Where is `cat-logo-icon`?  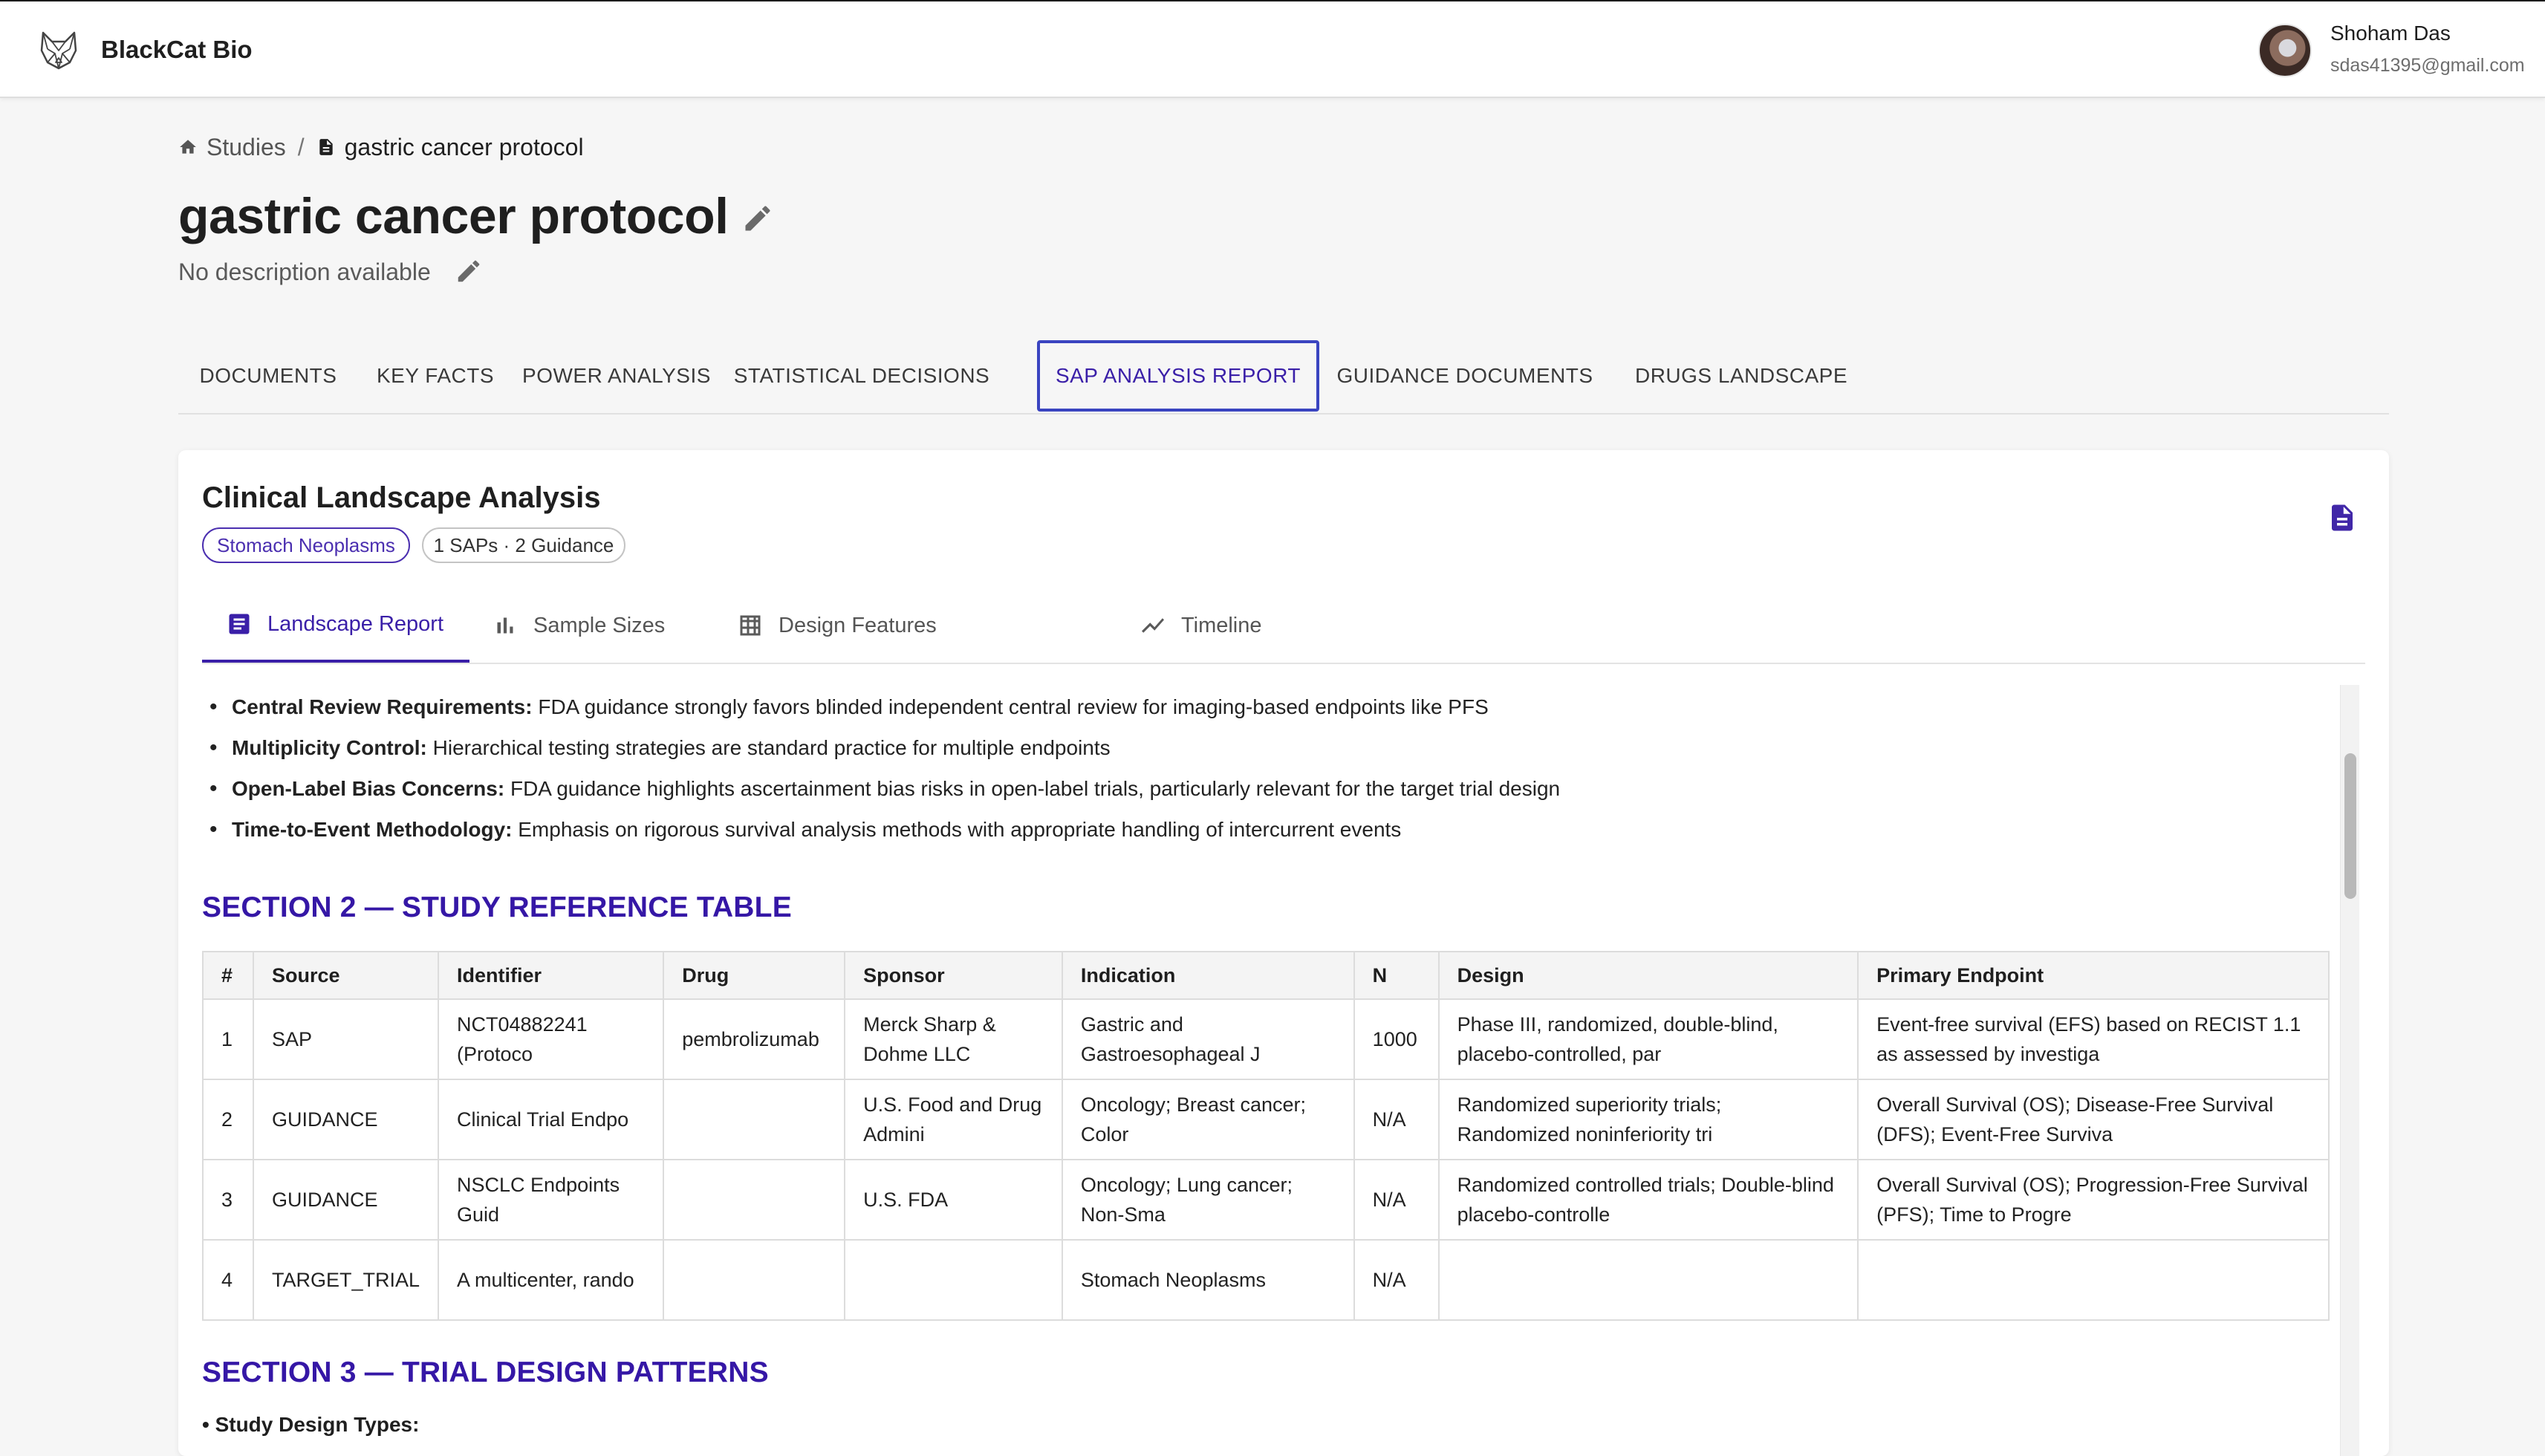 cat-logo-icon is located at coordinates (58, 49).